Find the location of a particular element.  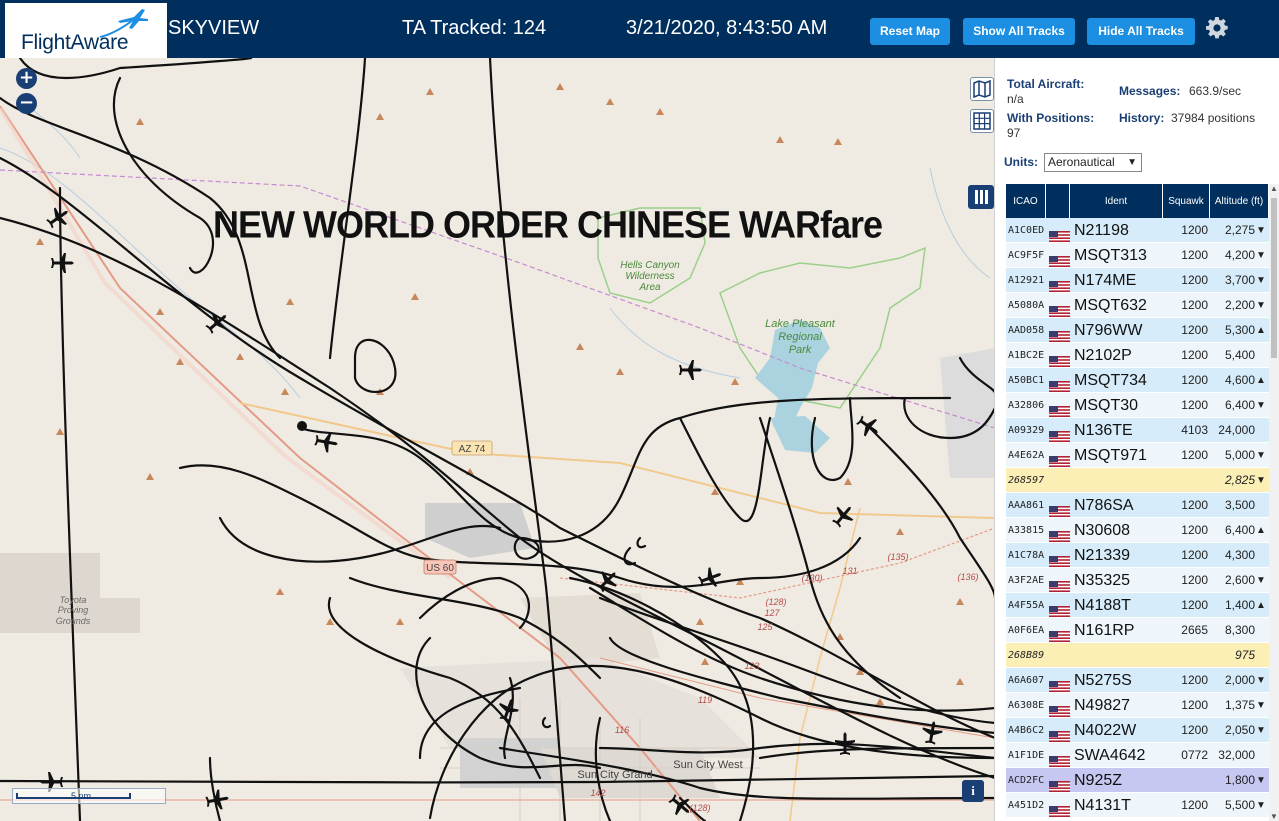

table-row: AAA861 N786SA 1200 3,500 is located at coordinates (1137, 505).